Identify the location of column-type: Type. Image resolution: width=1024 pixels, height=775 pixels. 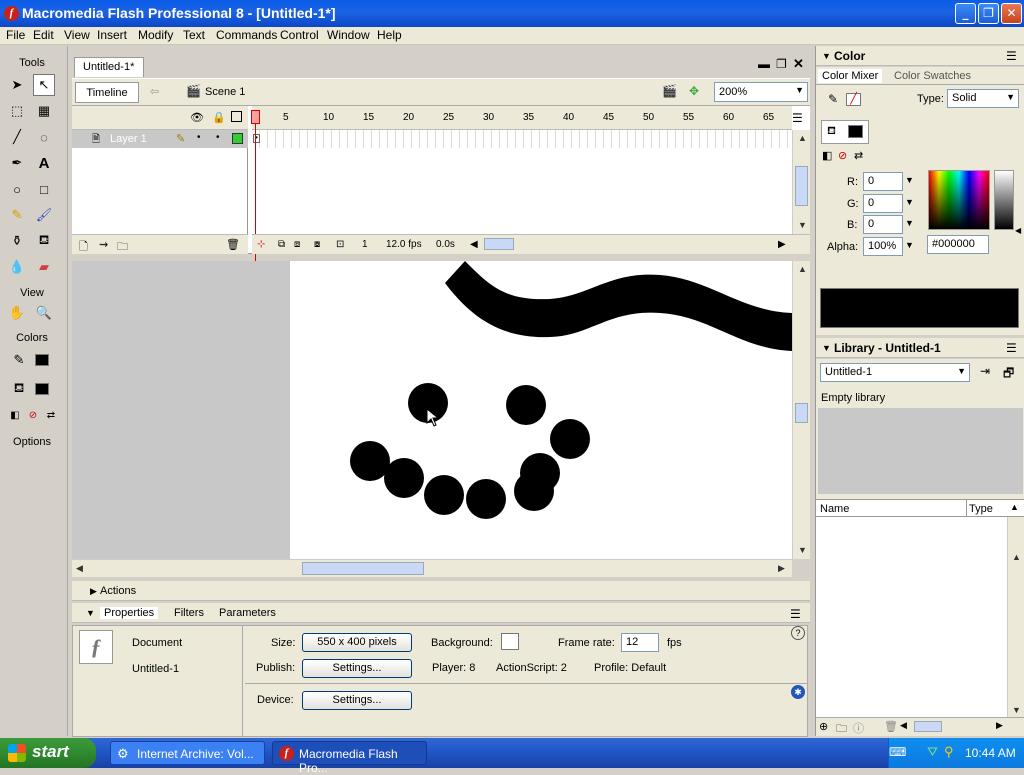
(981, 509).